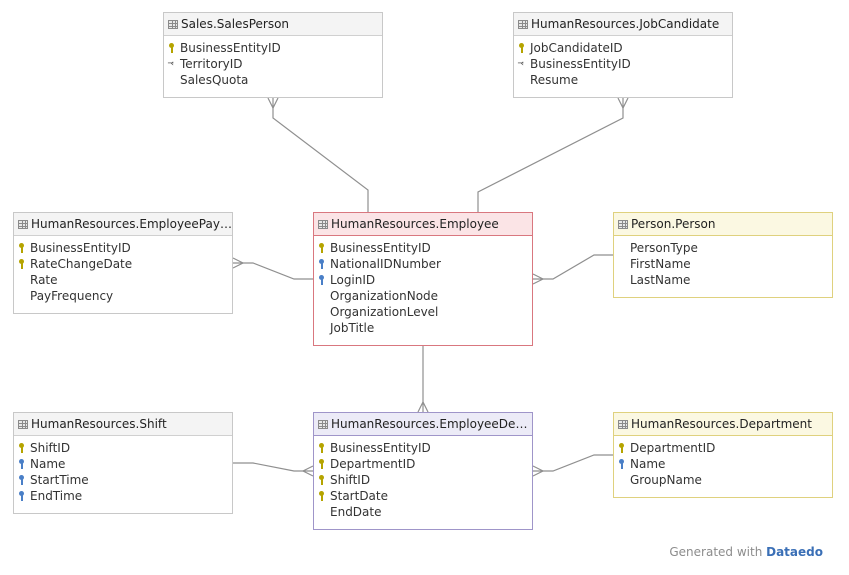 The height and width of the screenshot is (575, 849). Describe the element at coordinates (723, 224) in the screenshot. I see `table-header: Person.Person` at that location.